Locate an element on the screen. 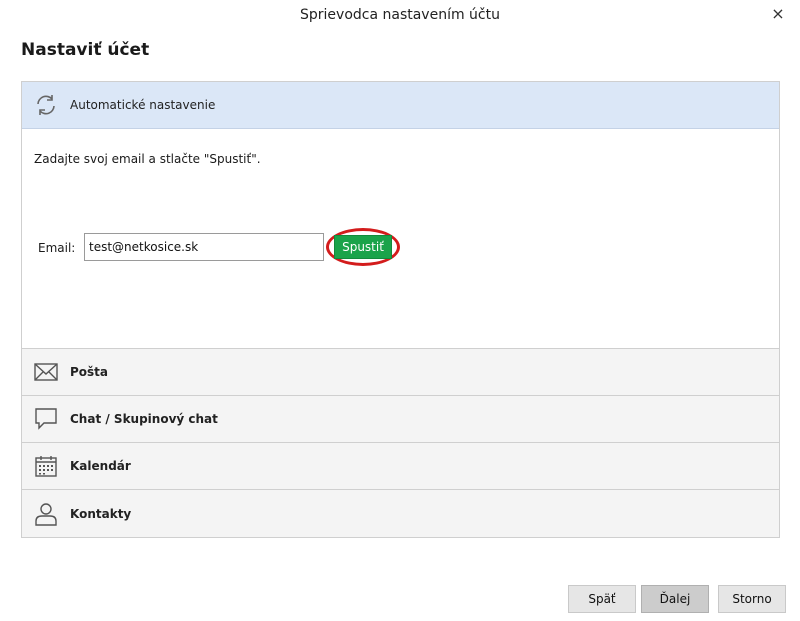 This screenshot has width=800, height=621. title-bar: Sprievodca nastavením účtu × is located at coordinates (400, 15).